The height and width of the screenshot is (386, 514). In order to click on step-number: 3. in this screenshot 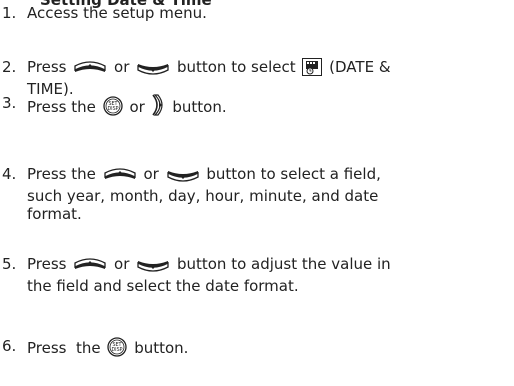, I will do `click(9, 103)`.